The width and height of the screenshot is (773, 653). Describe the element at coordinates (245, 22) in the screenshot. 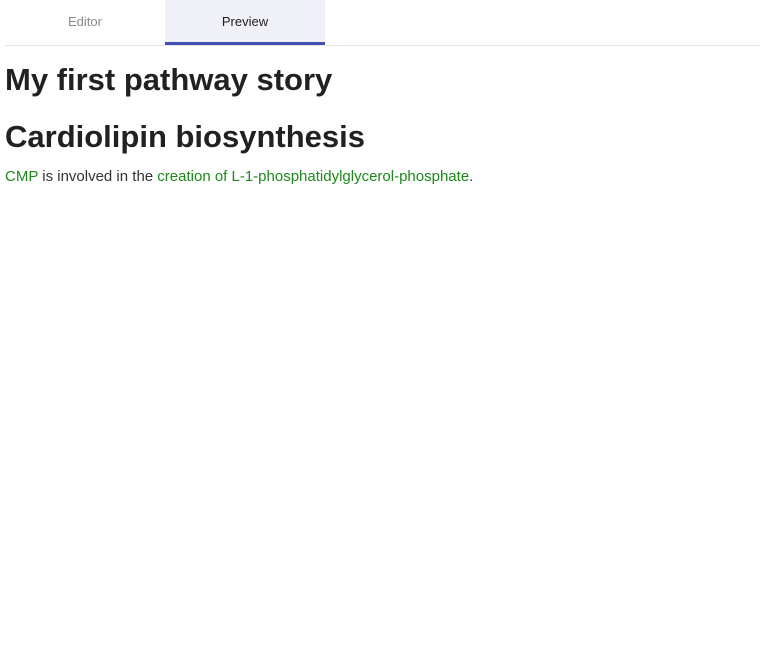

I see `tab-preview: Preview` at that location.